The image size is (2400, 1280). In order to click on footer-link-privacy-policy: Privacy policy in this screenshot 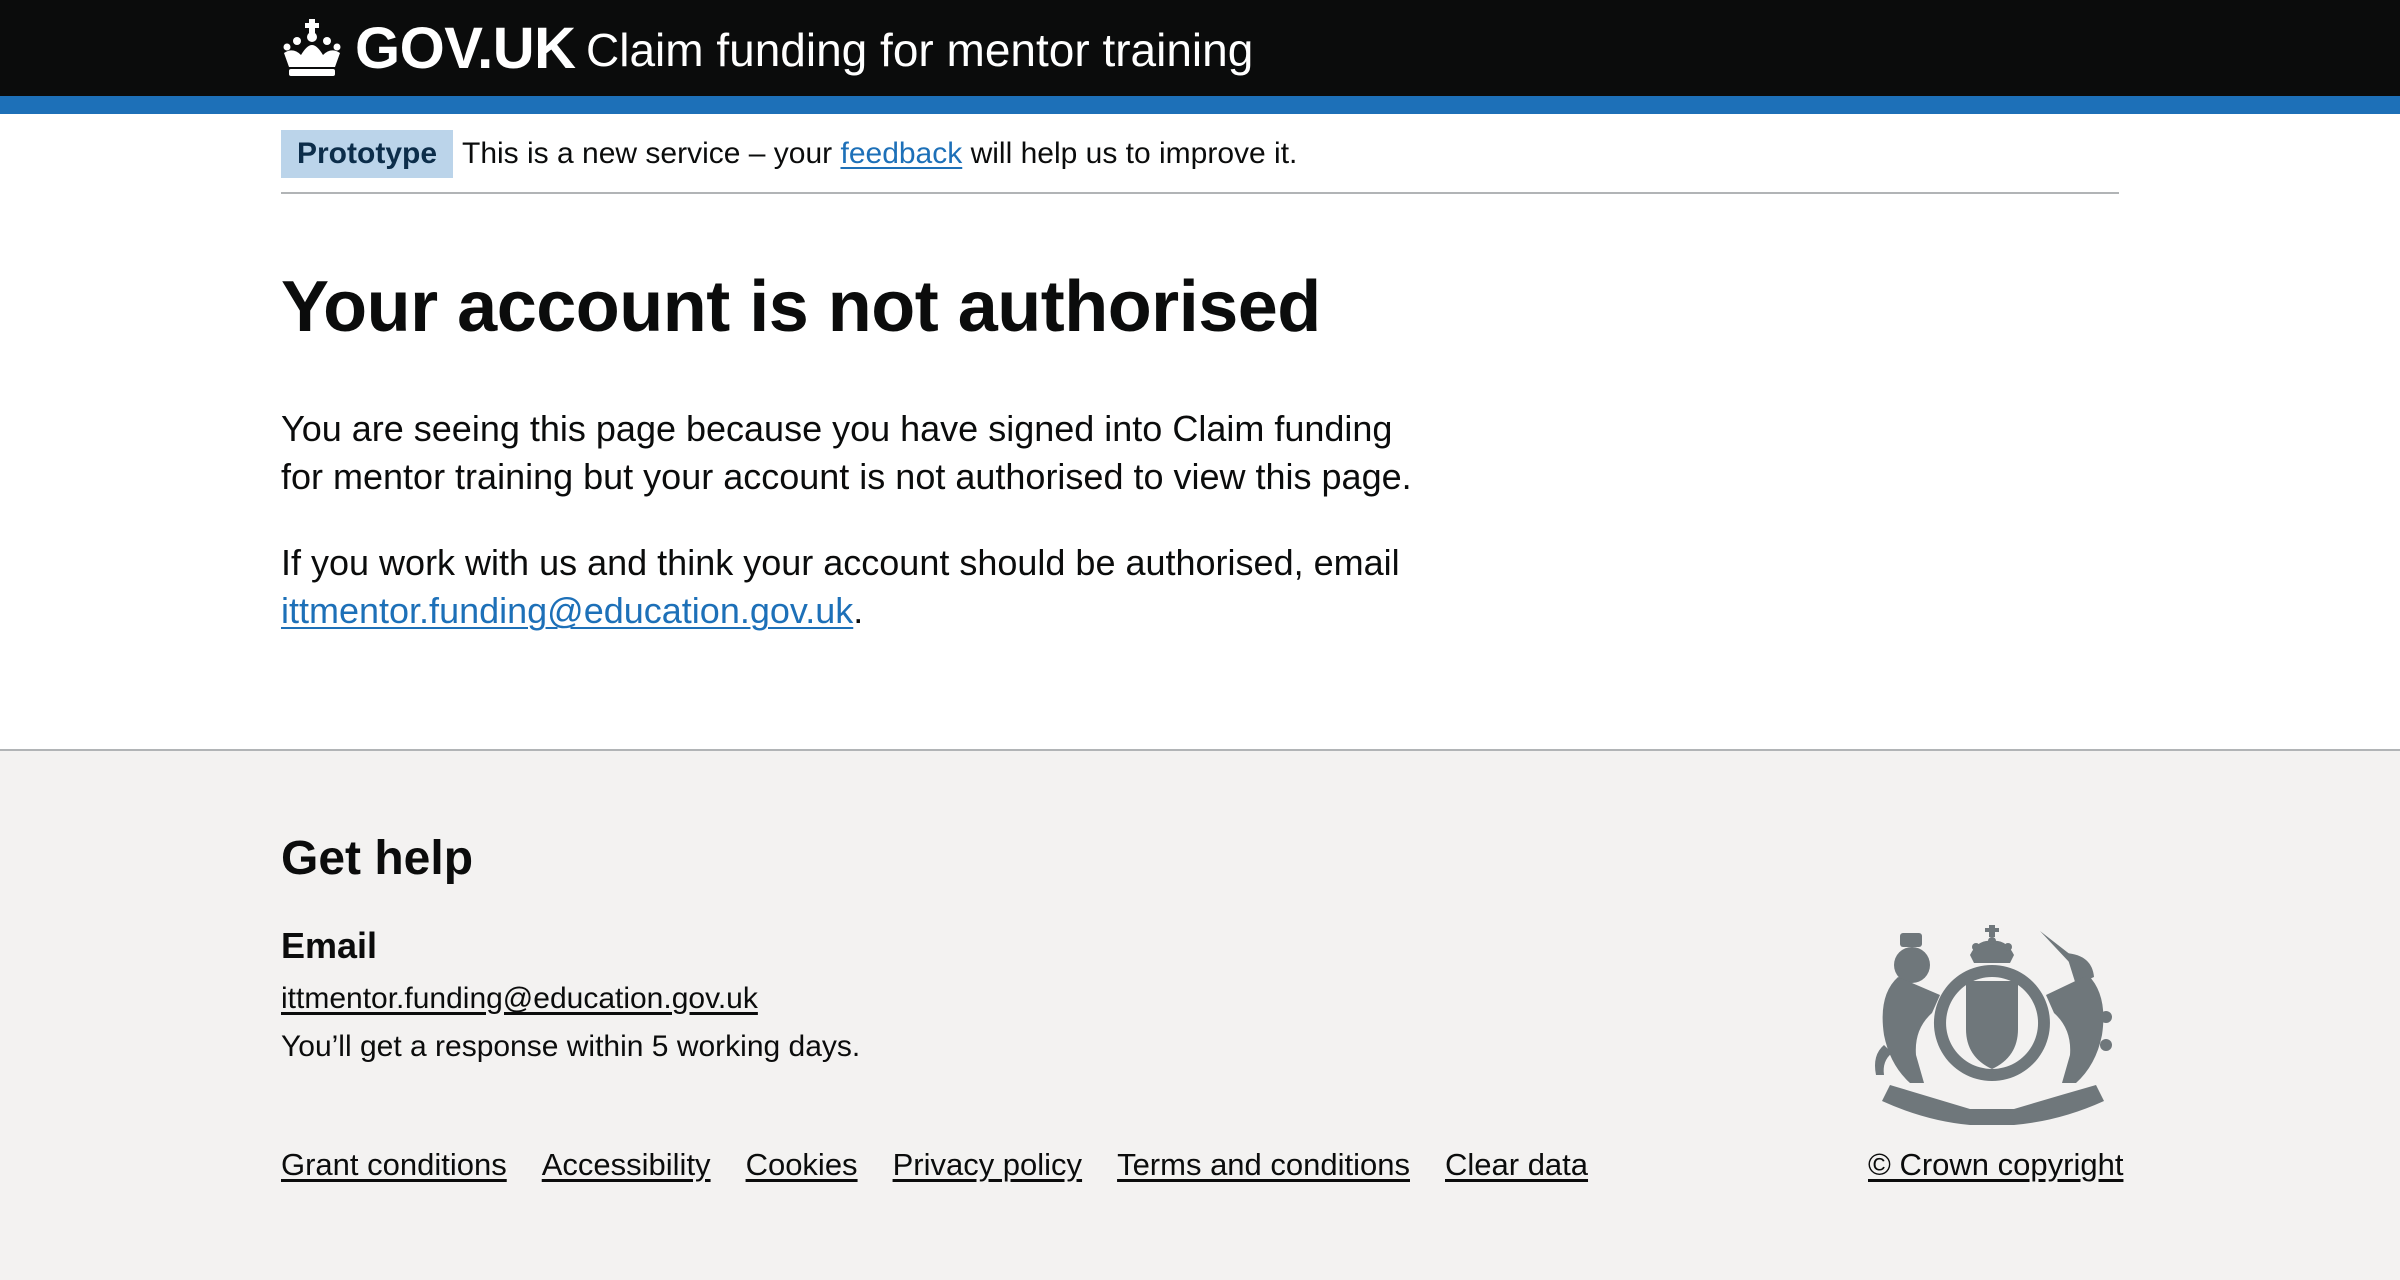, I will do `click(988, 1165)`.